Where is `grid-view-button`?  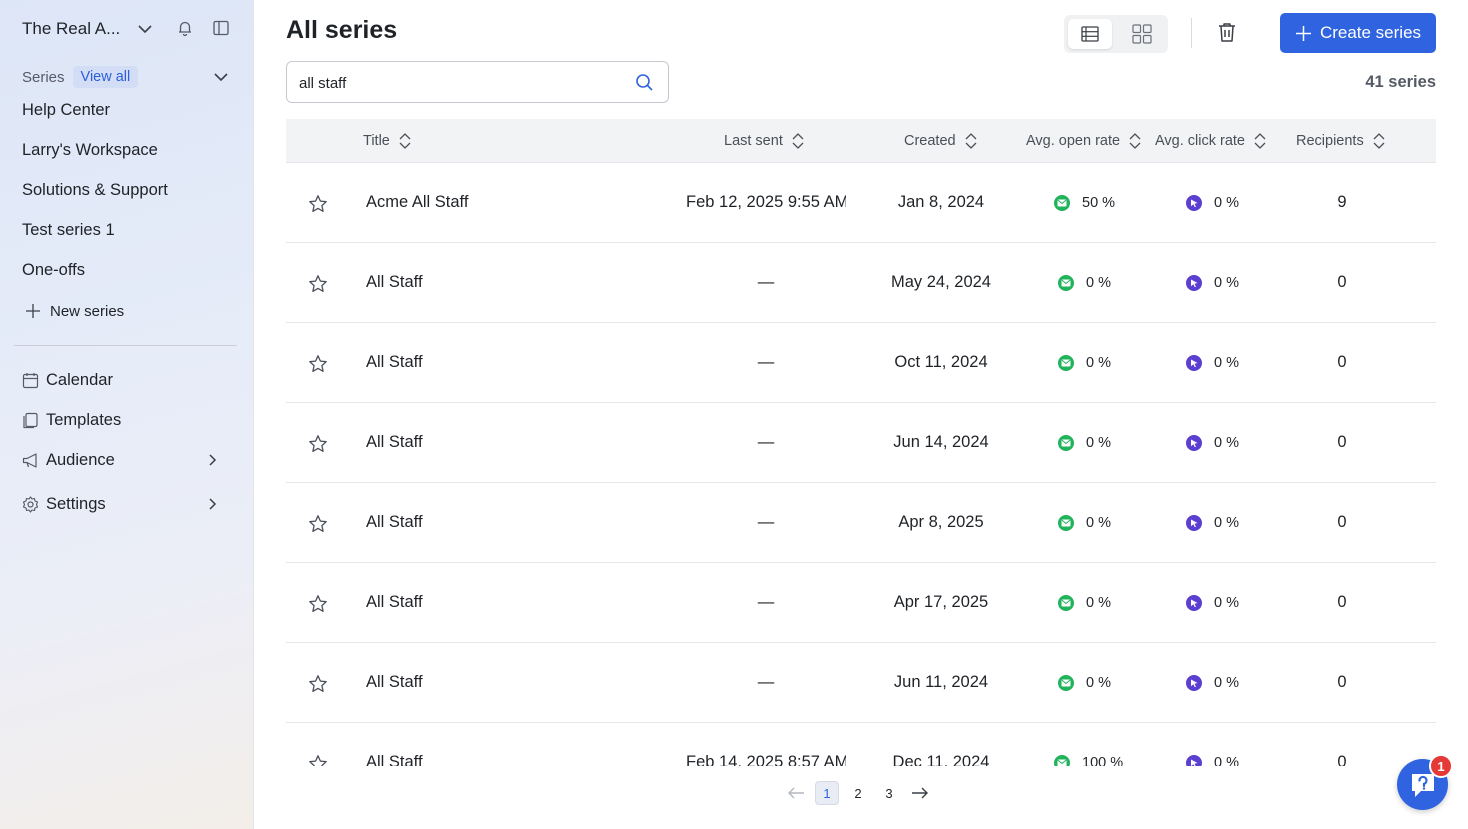 grid-view-button is located at coordinates (1142, 34).